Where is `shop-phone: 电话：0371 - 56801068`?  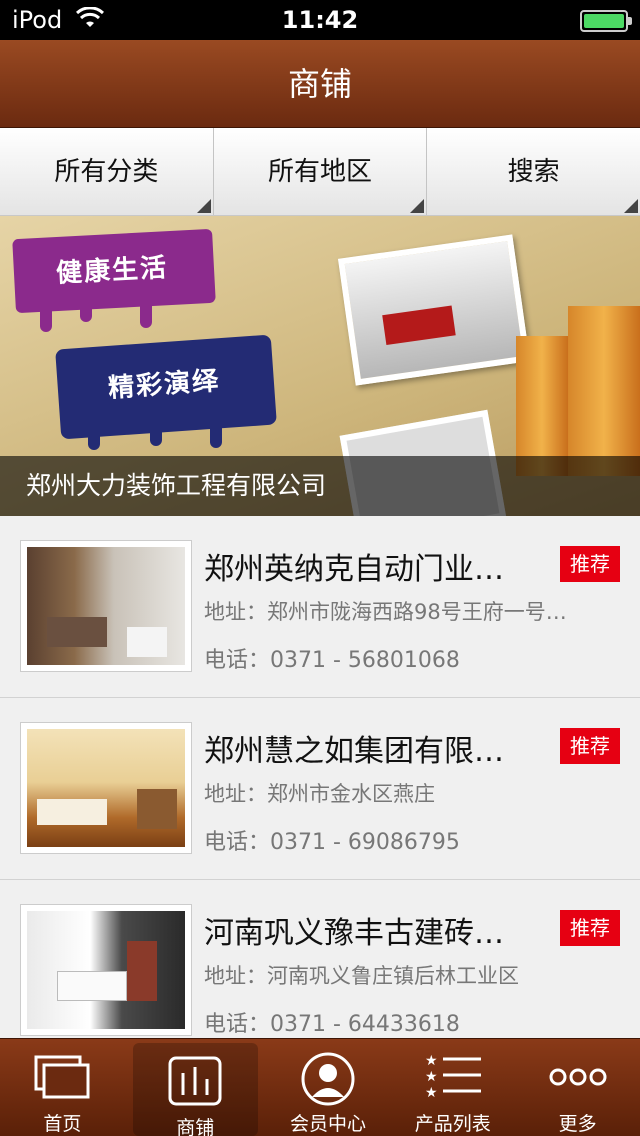 shop-phone: 电话：0371 - 56801068 is located at coordinates (332, 660).